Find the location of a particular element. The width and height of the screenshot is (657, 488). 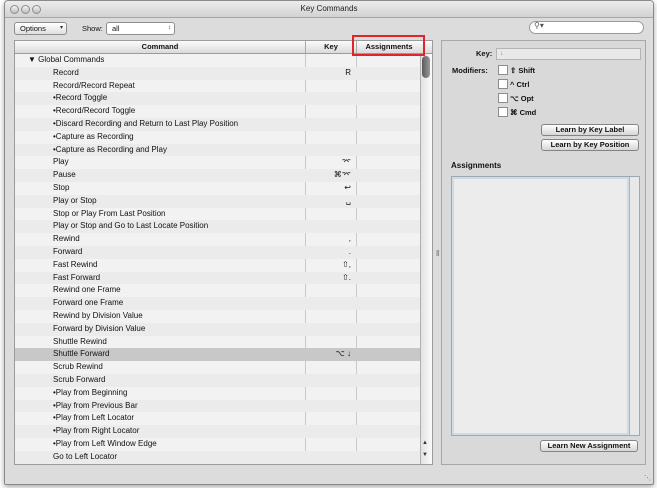

command-name: Rewind is located at coordinates (66, 239).